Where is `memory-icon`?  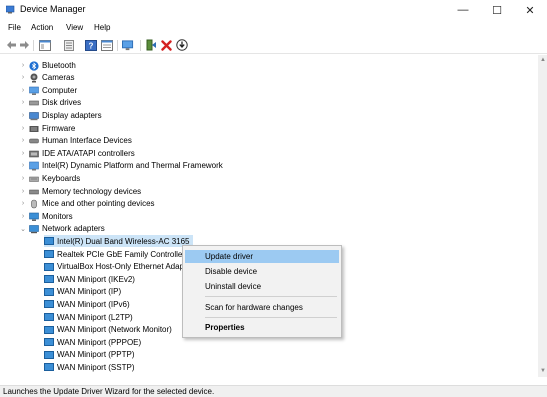
memory-icon is located at coordinates (34, 191).